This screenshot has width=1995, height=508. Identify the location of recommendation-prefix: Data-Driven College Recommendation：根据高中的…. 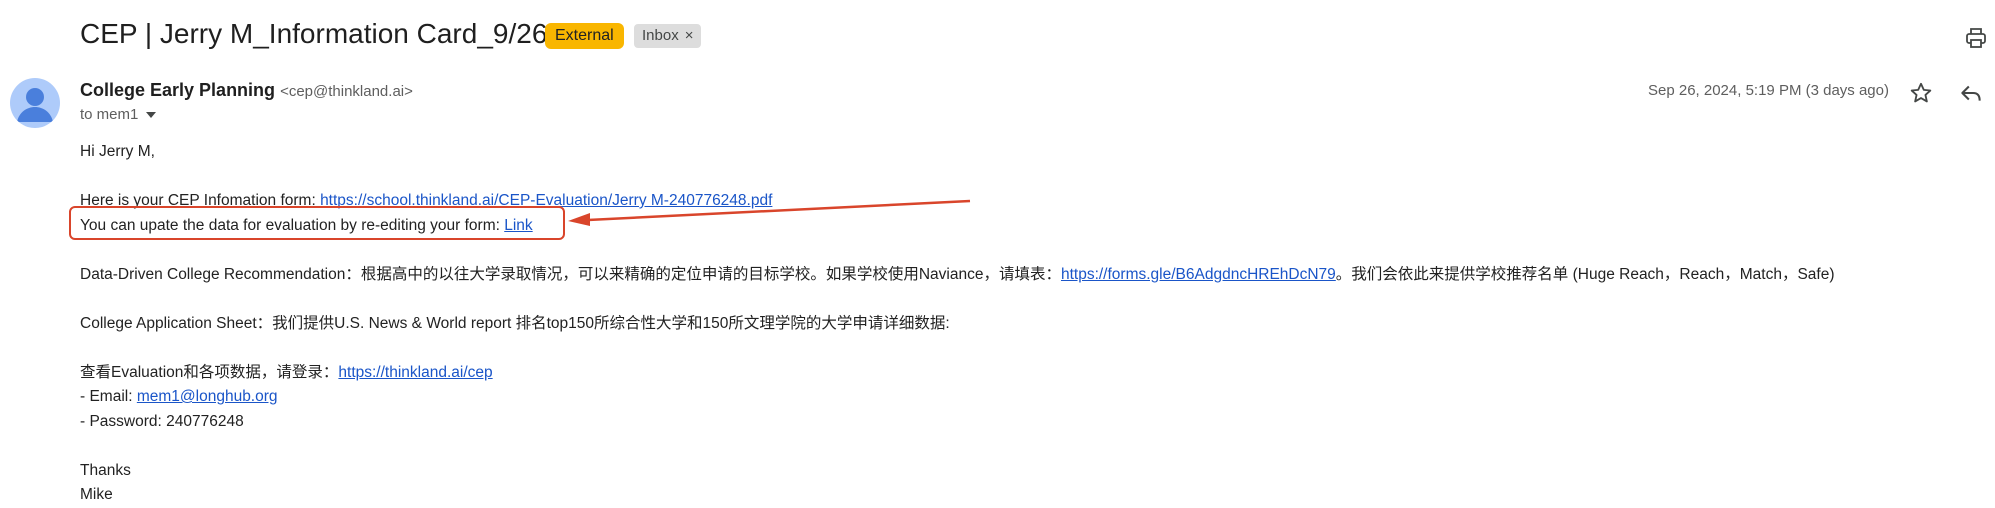
(570, 274).